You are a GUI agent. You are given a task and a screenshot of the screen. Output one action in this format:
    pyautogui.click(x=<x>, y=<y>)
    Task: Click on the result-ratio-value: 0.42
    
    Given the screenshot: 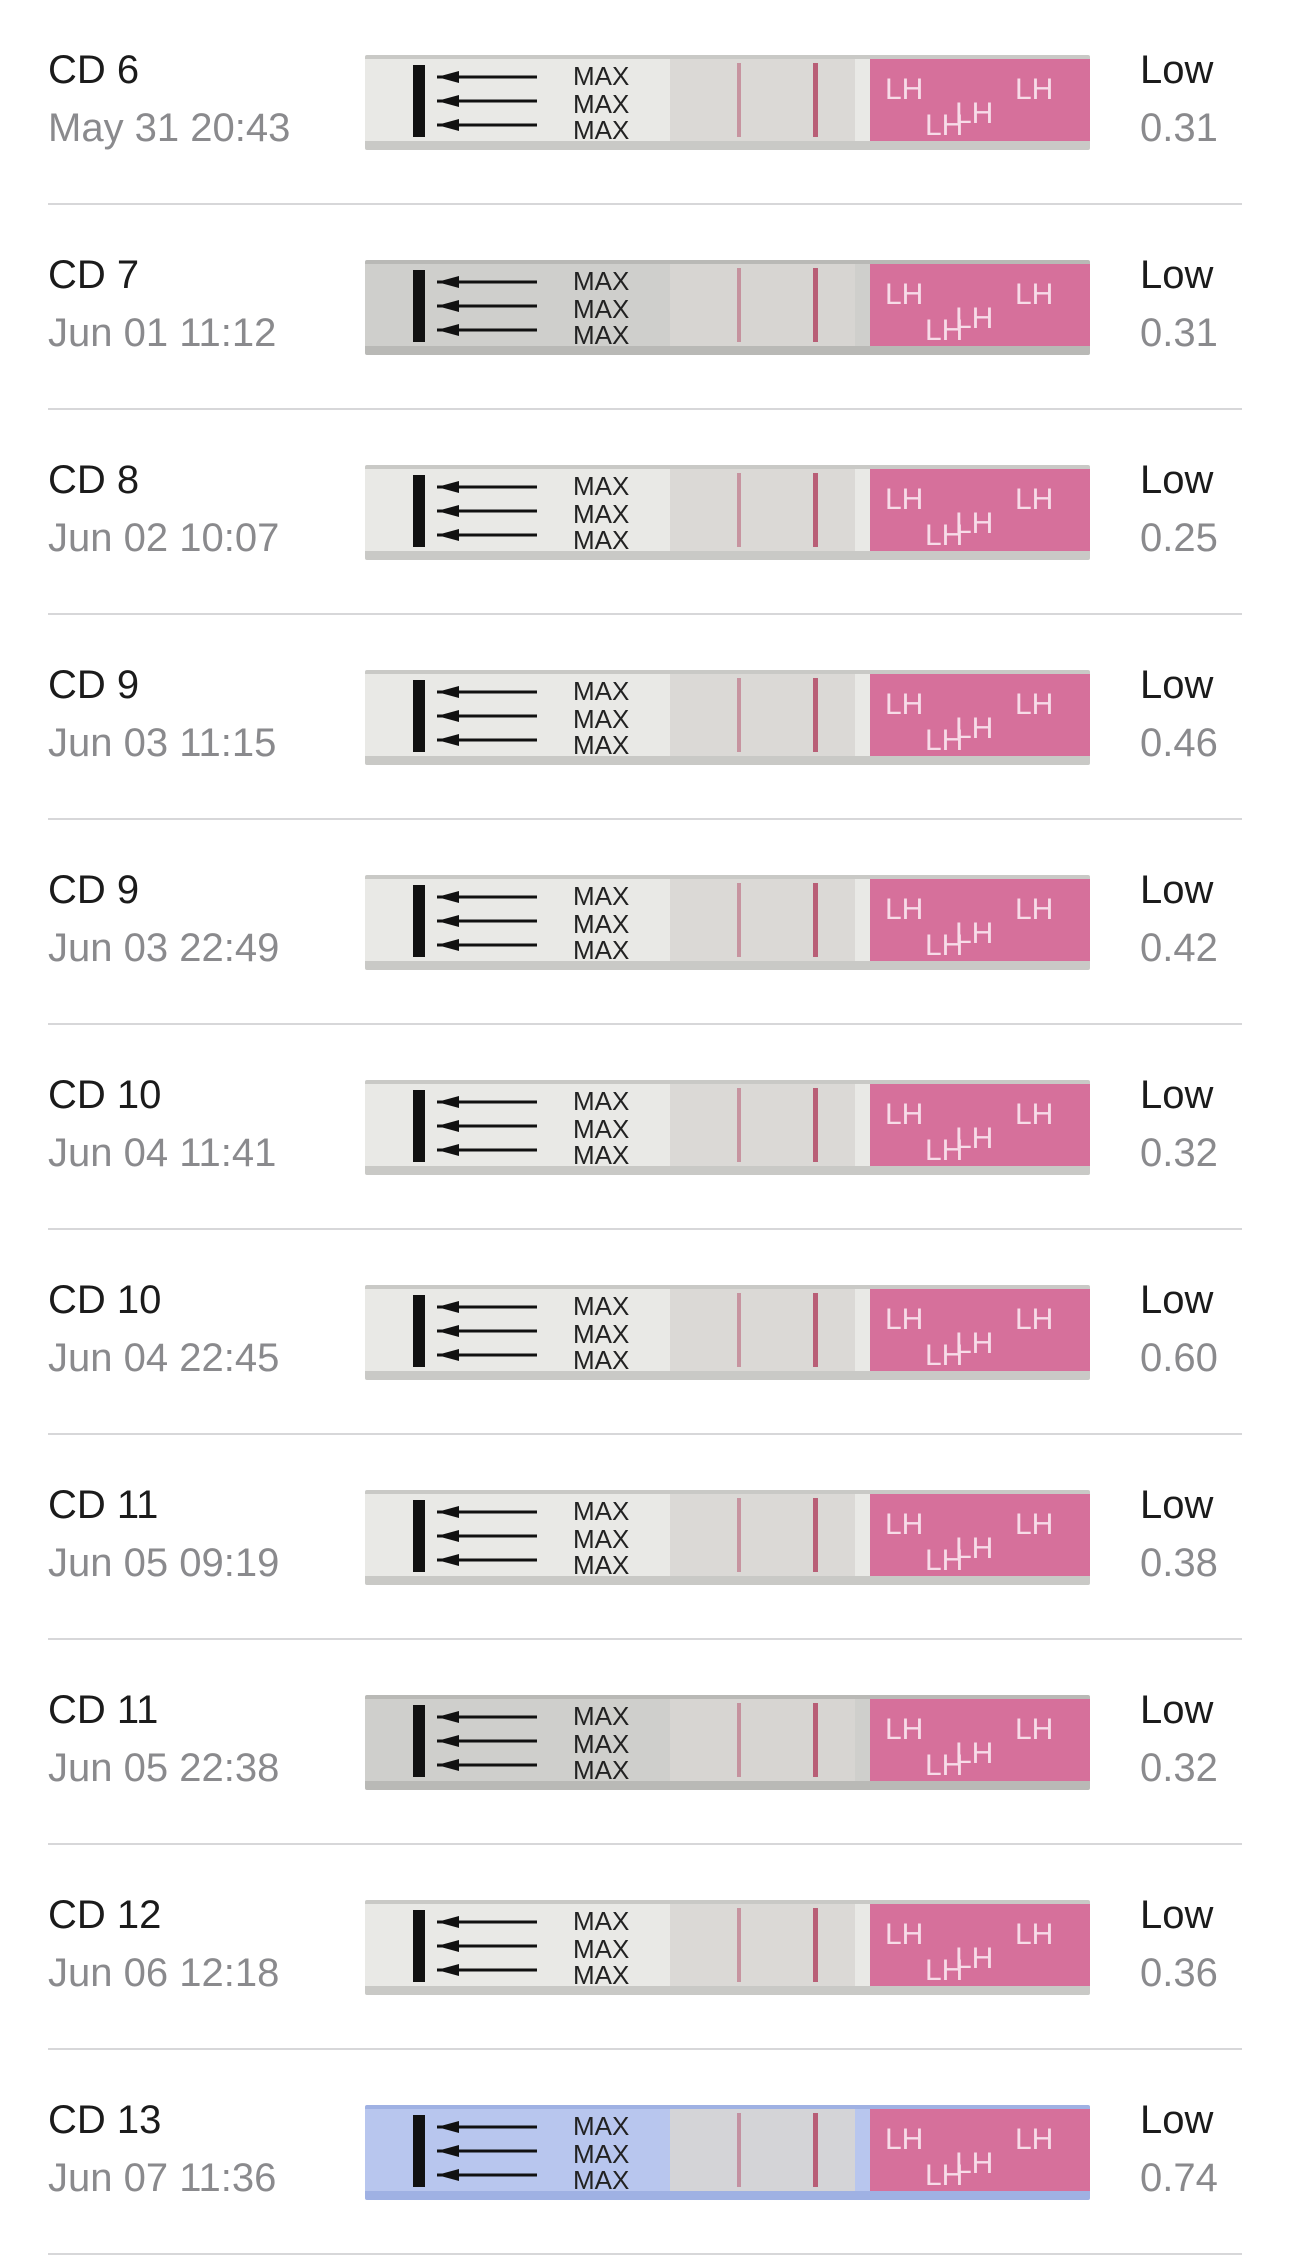 What is the action you would take?
    pyautogui.click(x=1179, y=948)
    